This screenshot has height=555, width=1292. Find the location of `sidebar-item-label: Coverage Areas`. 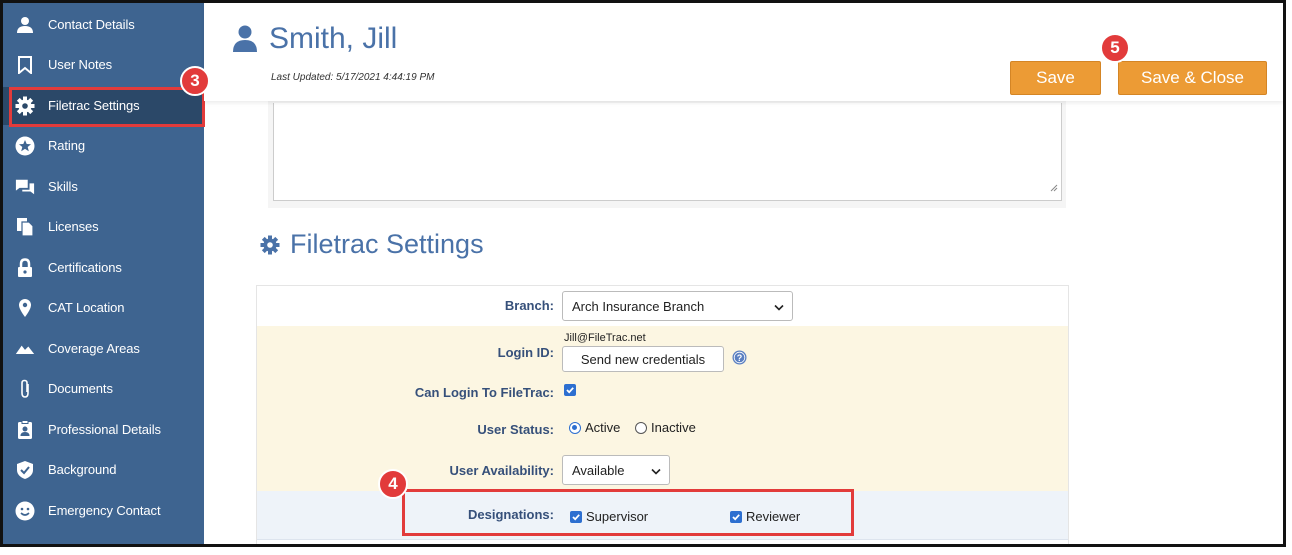

sidebar-item-label: Coverage Areas is located at coordinates (94, 348).